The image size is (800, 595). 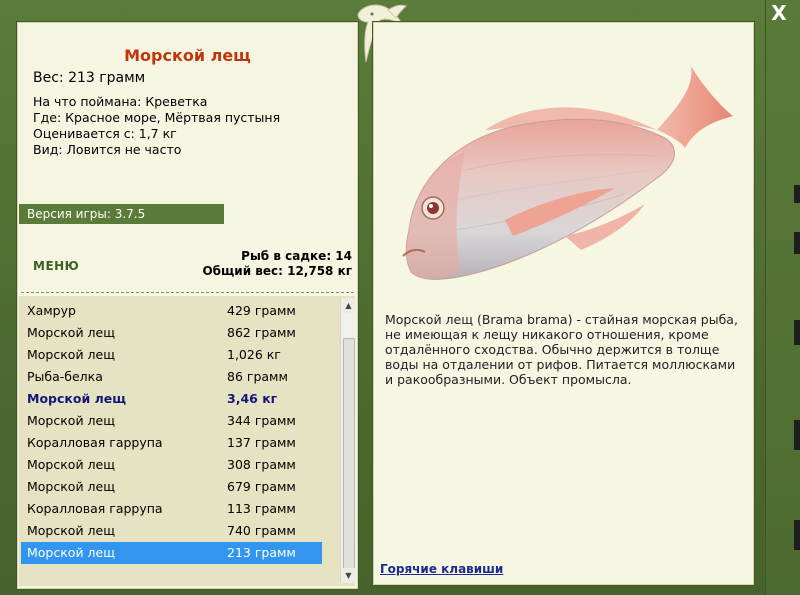 What do you see at coordinates (105, 133) in the screenshot?
I see `value-info: Оценивается с: 1,7 кг` at bounding box center [105, 133].